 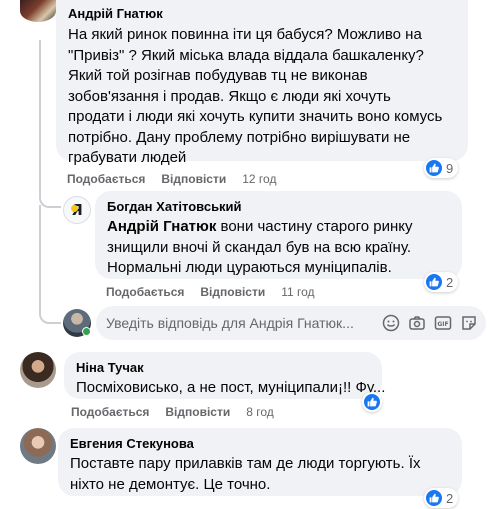 I want to click on comment-timestamp: 11 год, so click(x=297, y=292).